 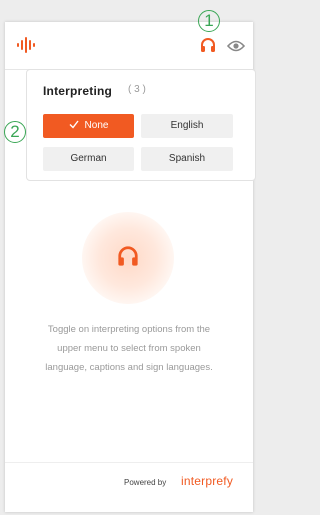 I want to click on option-none-button: None, so click(x=88, y=126).